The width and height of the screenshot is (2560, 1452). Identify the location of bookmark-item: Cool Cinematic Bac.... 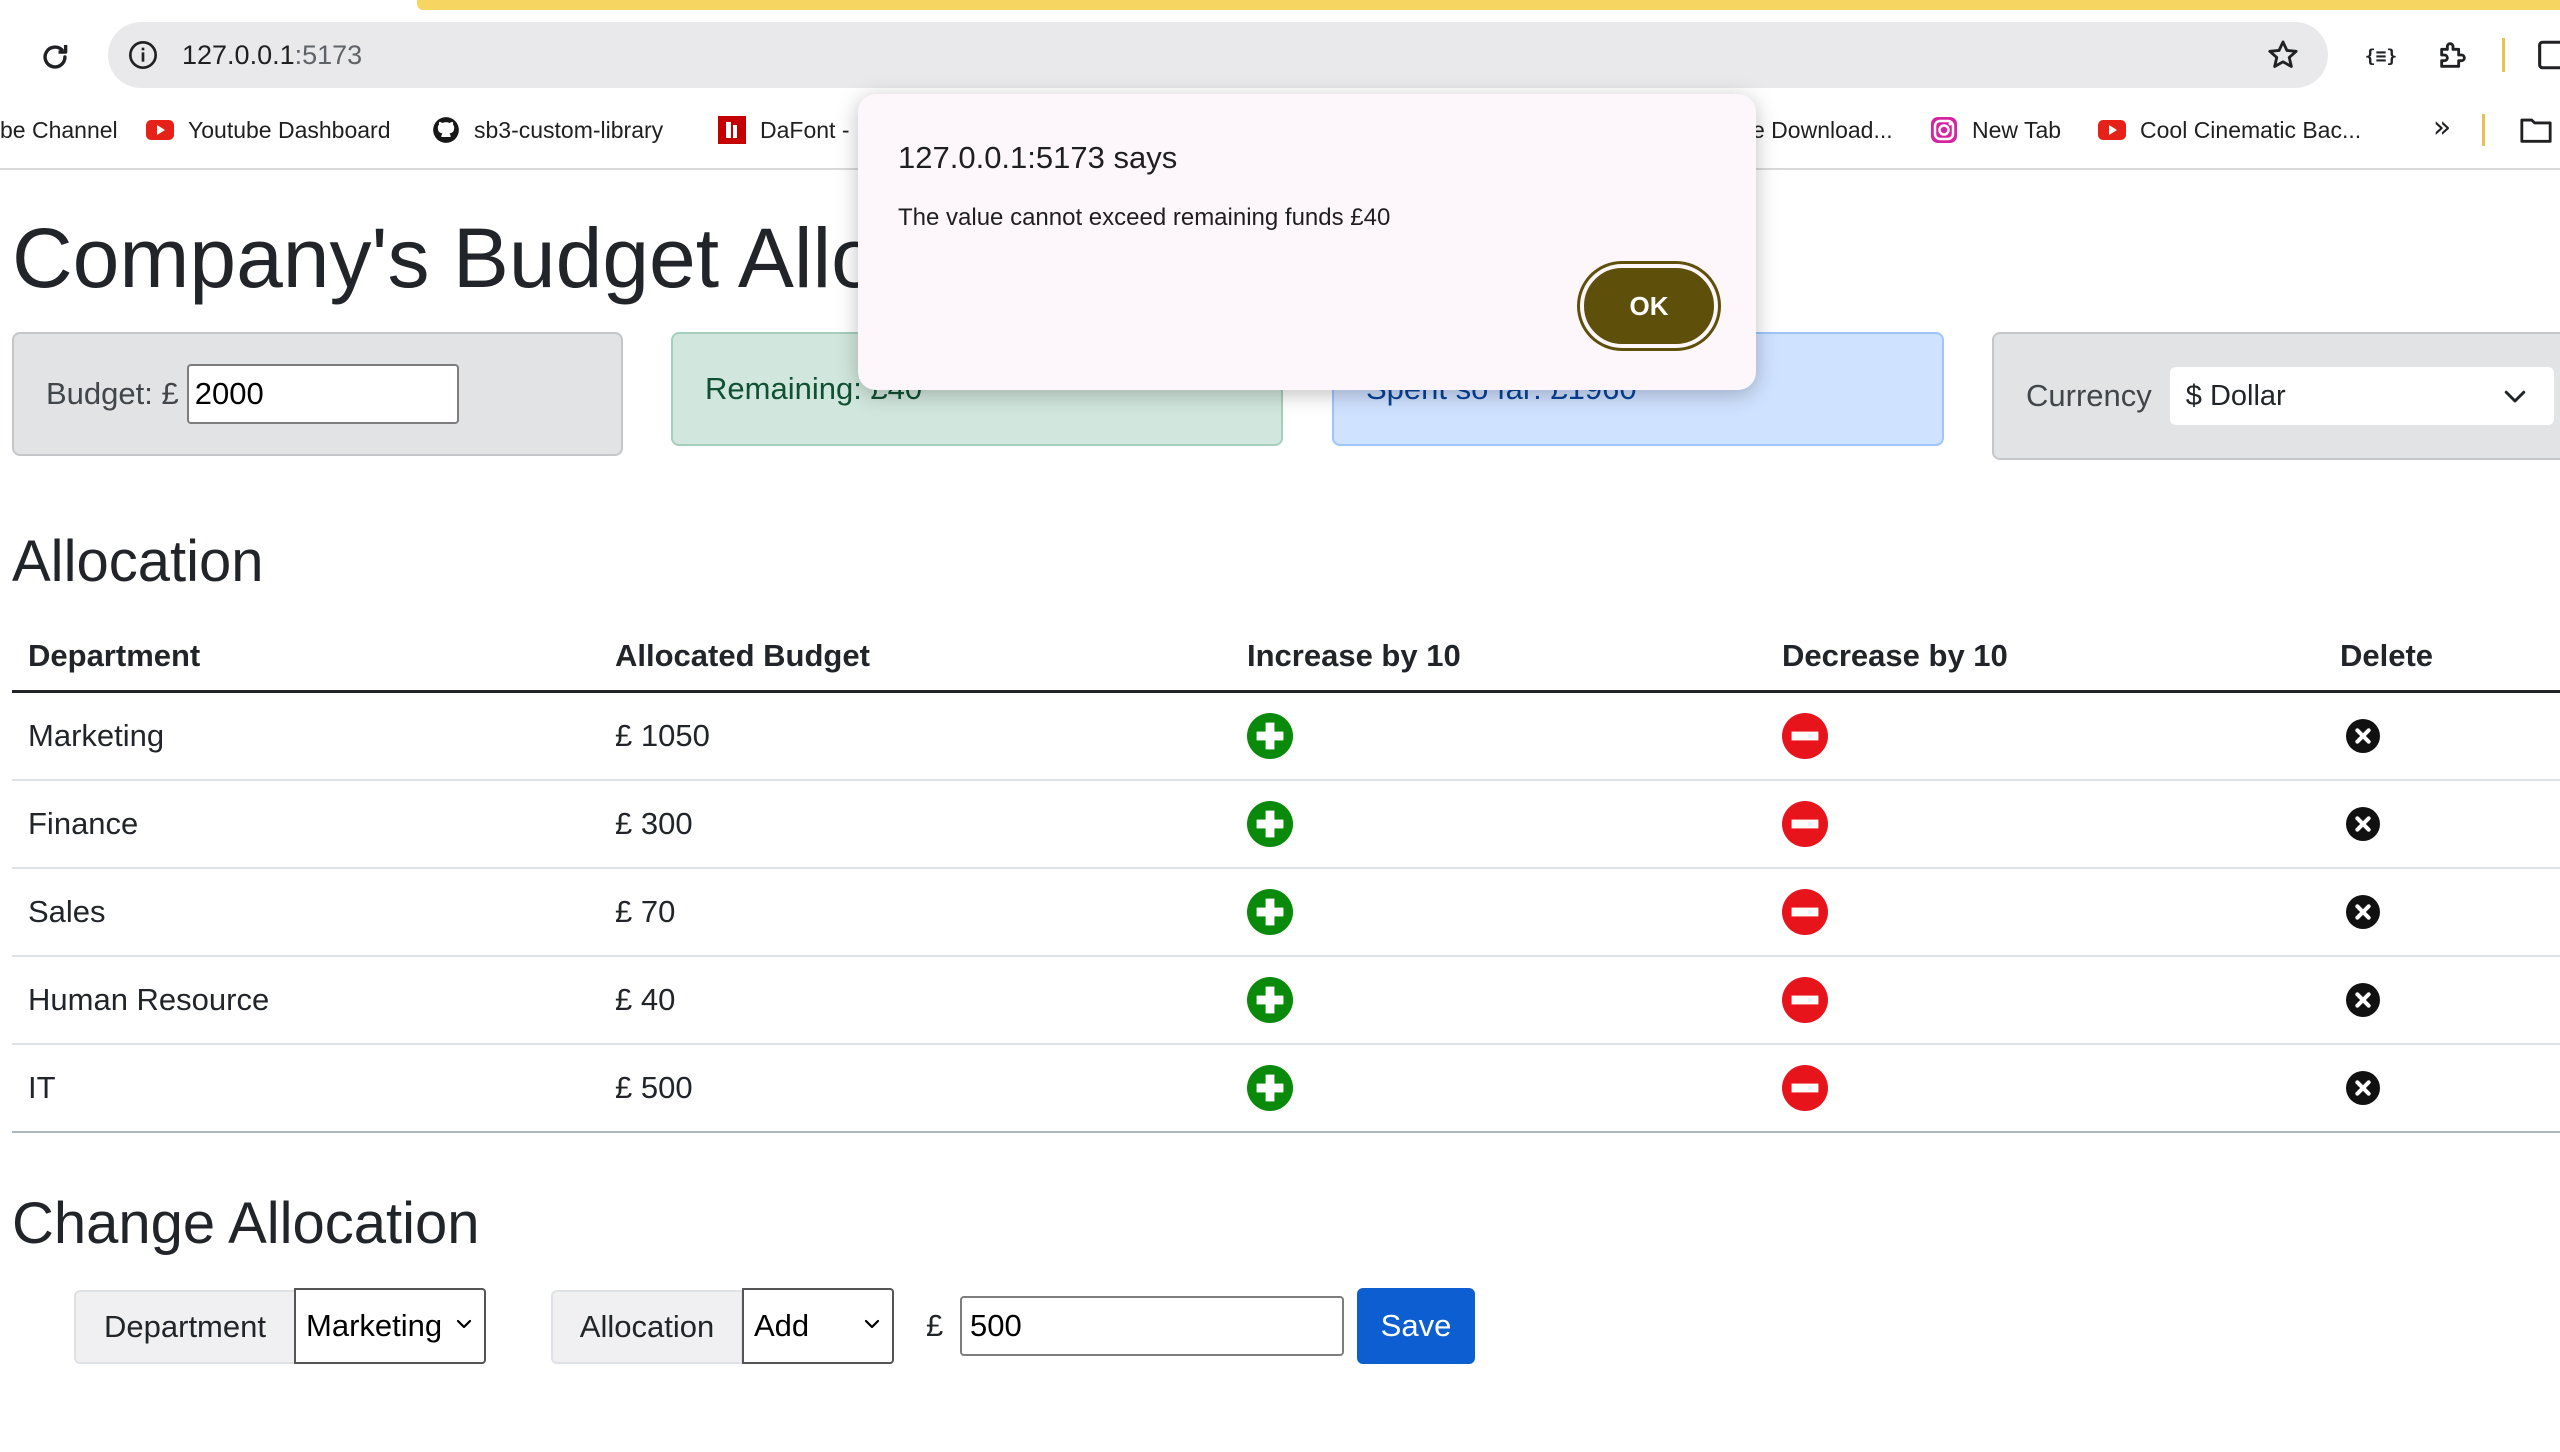
(2229, 130).